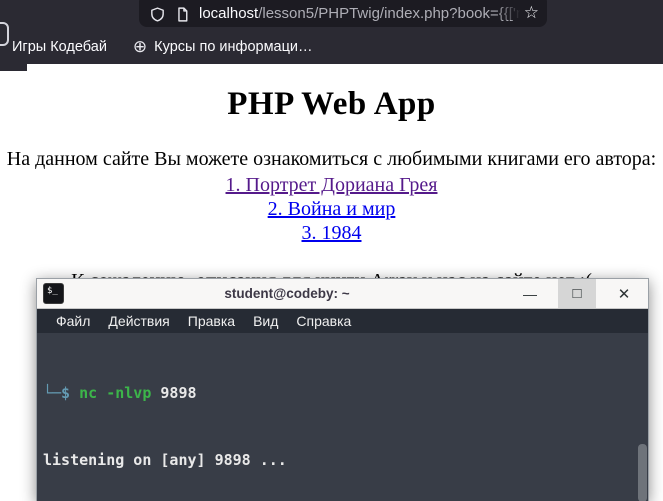  I want to click on book-link-3: 3. 1984, so click(331, 233).